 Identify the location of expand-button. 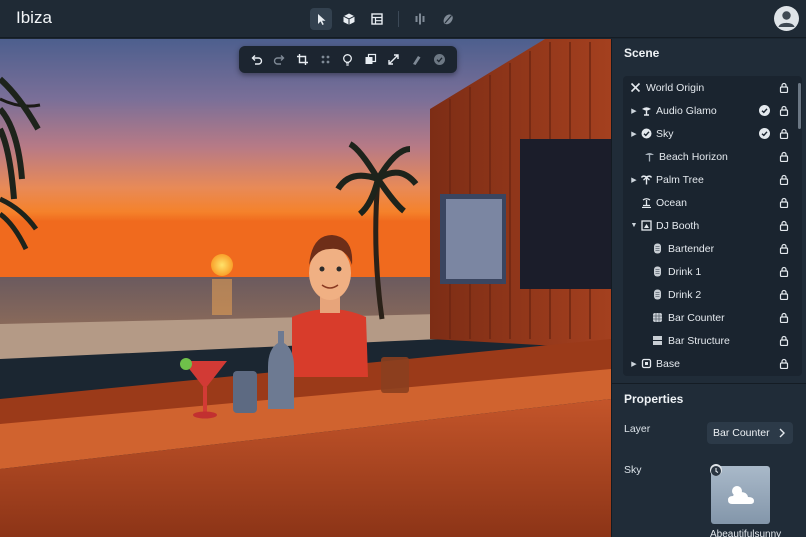
(394, 60).